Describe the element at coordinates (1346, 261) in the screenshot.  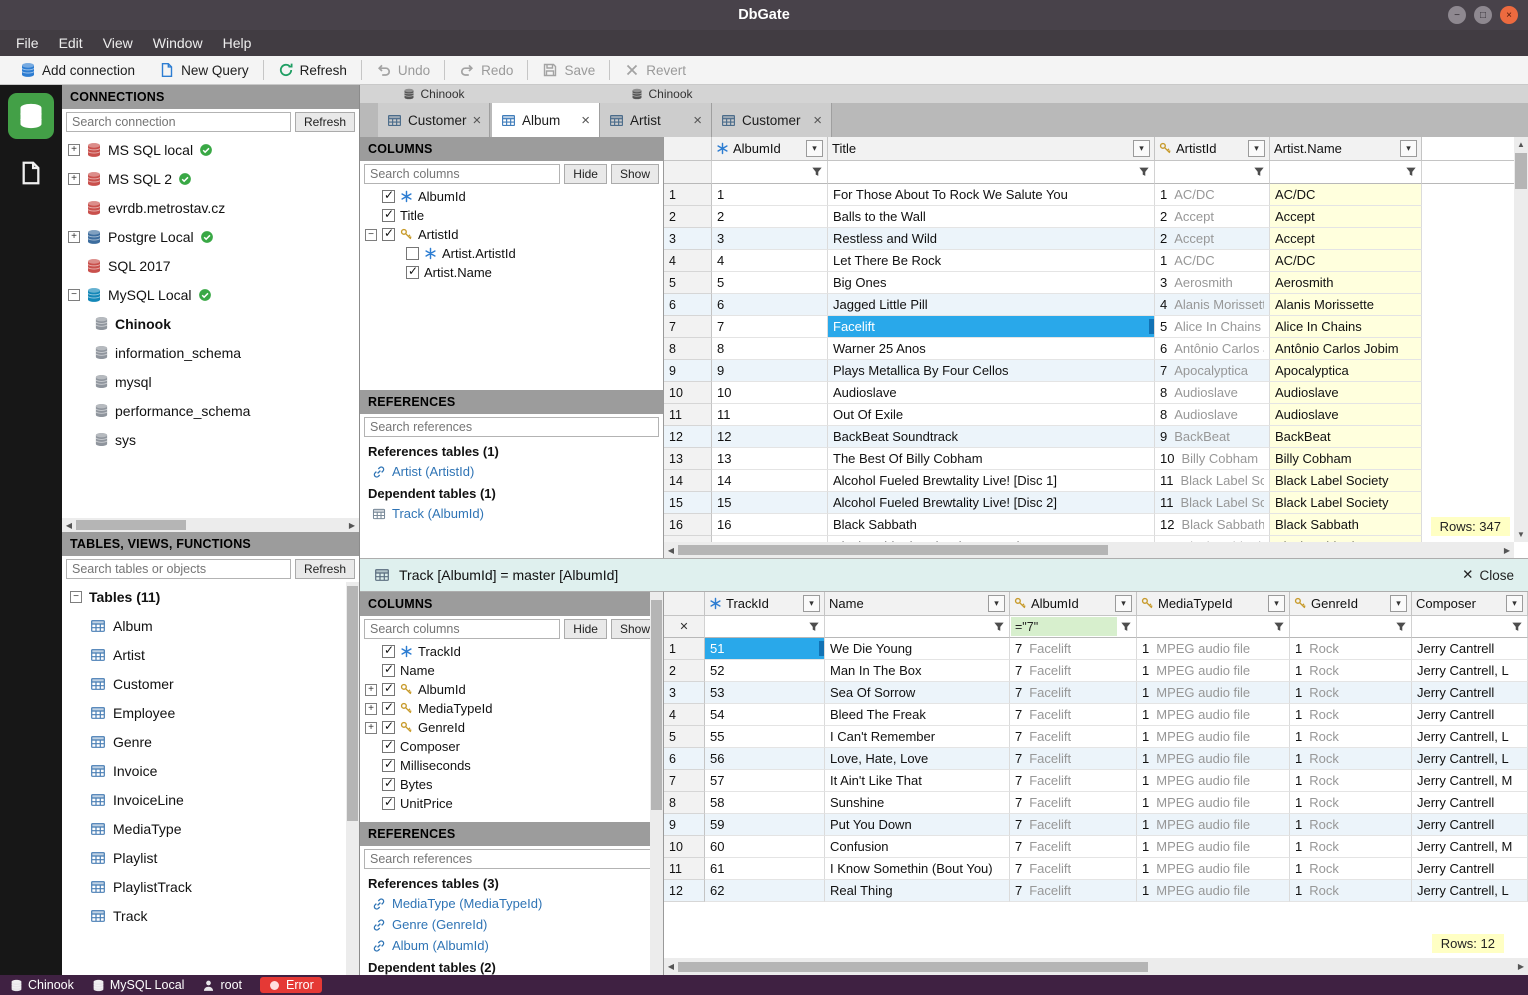
I see `grid-cell: AC/DC` at that location.